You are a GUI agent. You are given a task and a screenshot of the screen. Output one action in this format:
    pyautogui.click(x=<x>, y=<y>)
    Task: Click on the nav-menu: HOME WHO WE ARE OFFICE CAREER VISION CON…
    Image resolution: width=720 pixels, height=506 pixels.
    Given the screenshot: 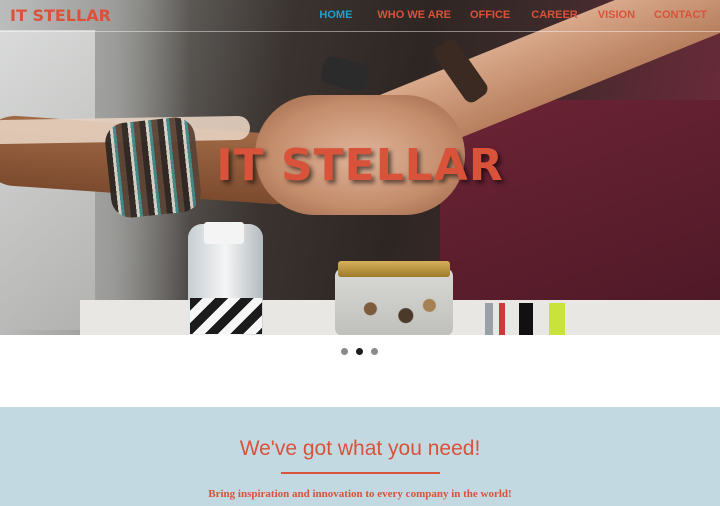 What is the action you would take?
    pyautogui.click(x=513, y=15)
    